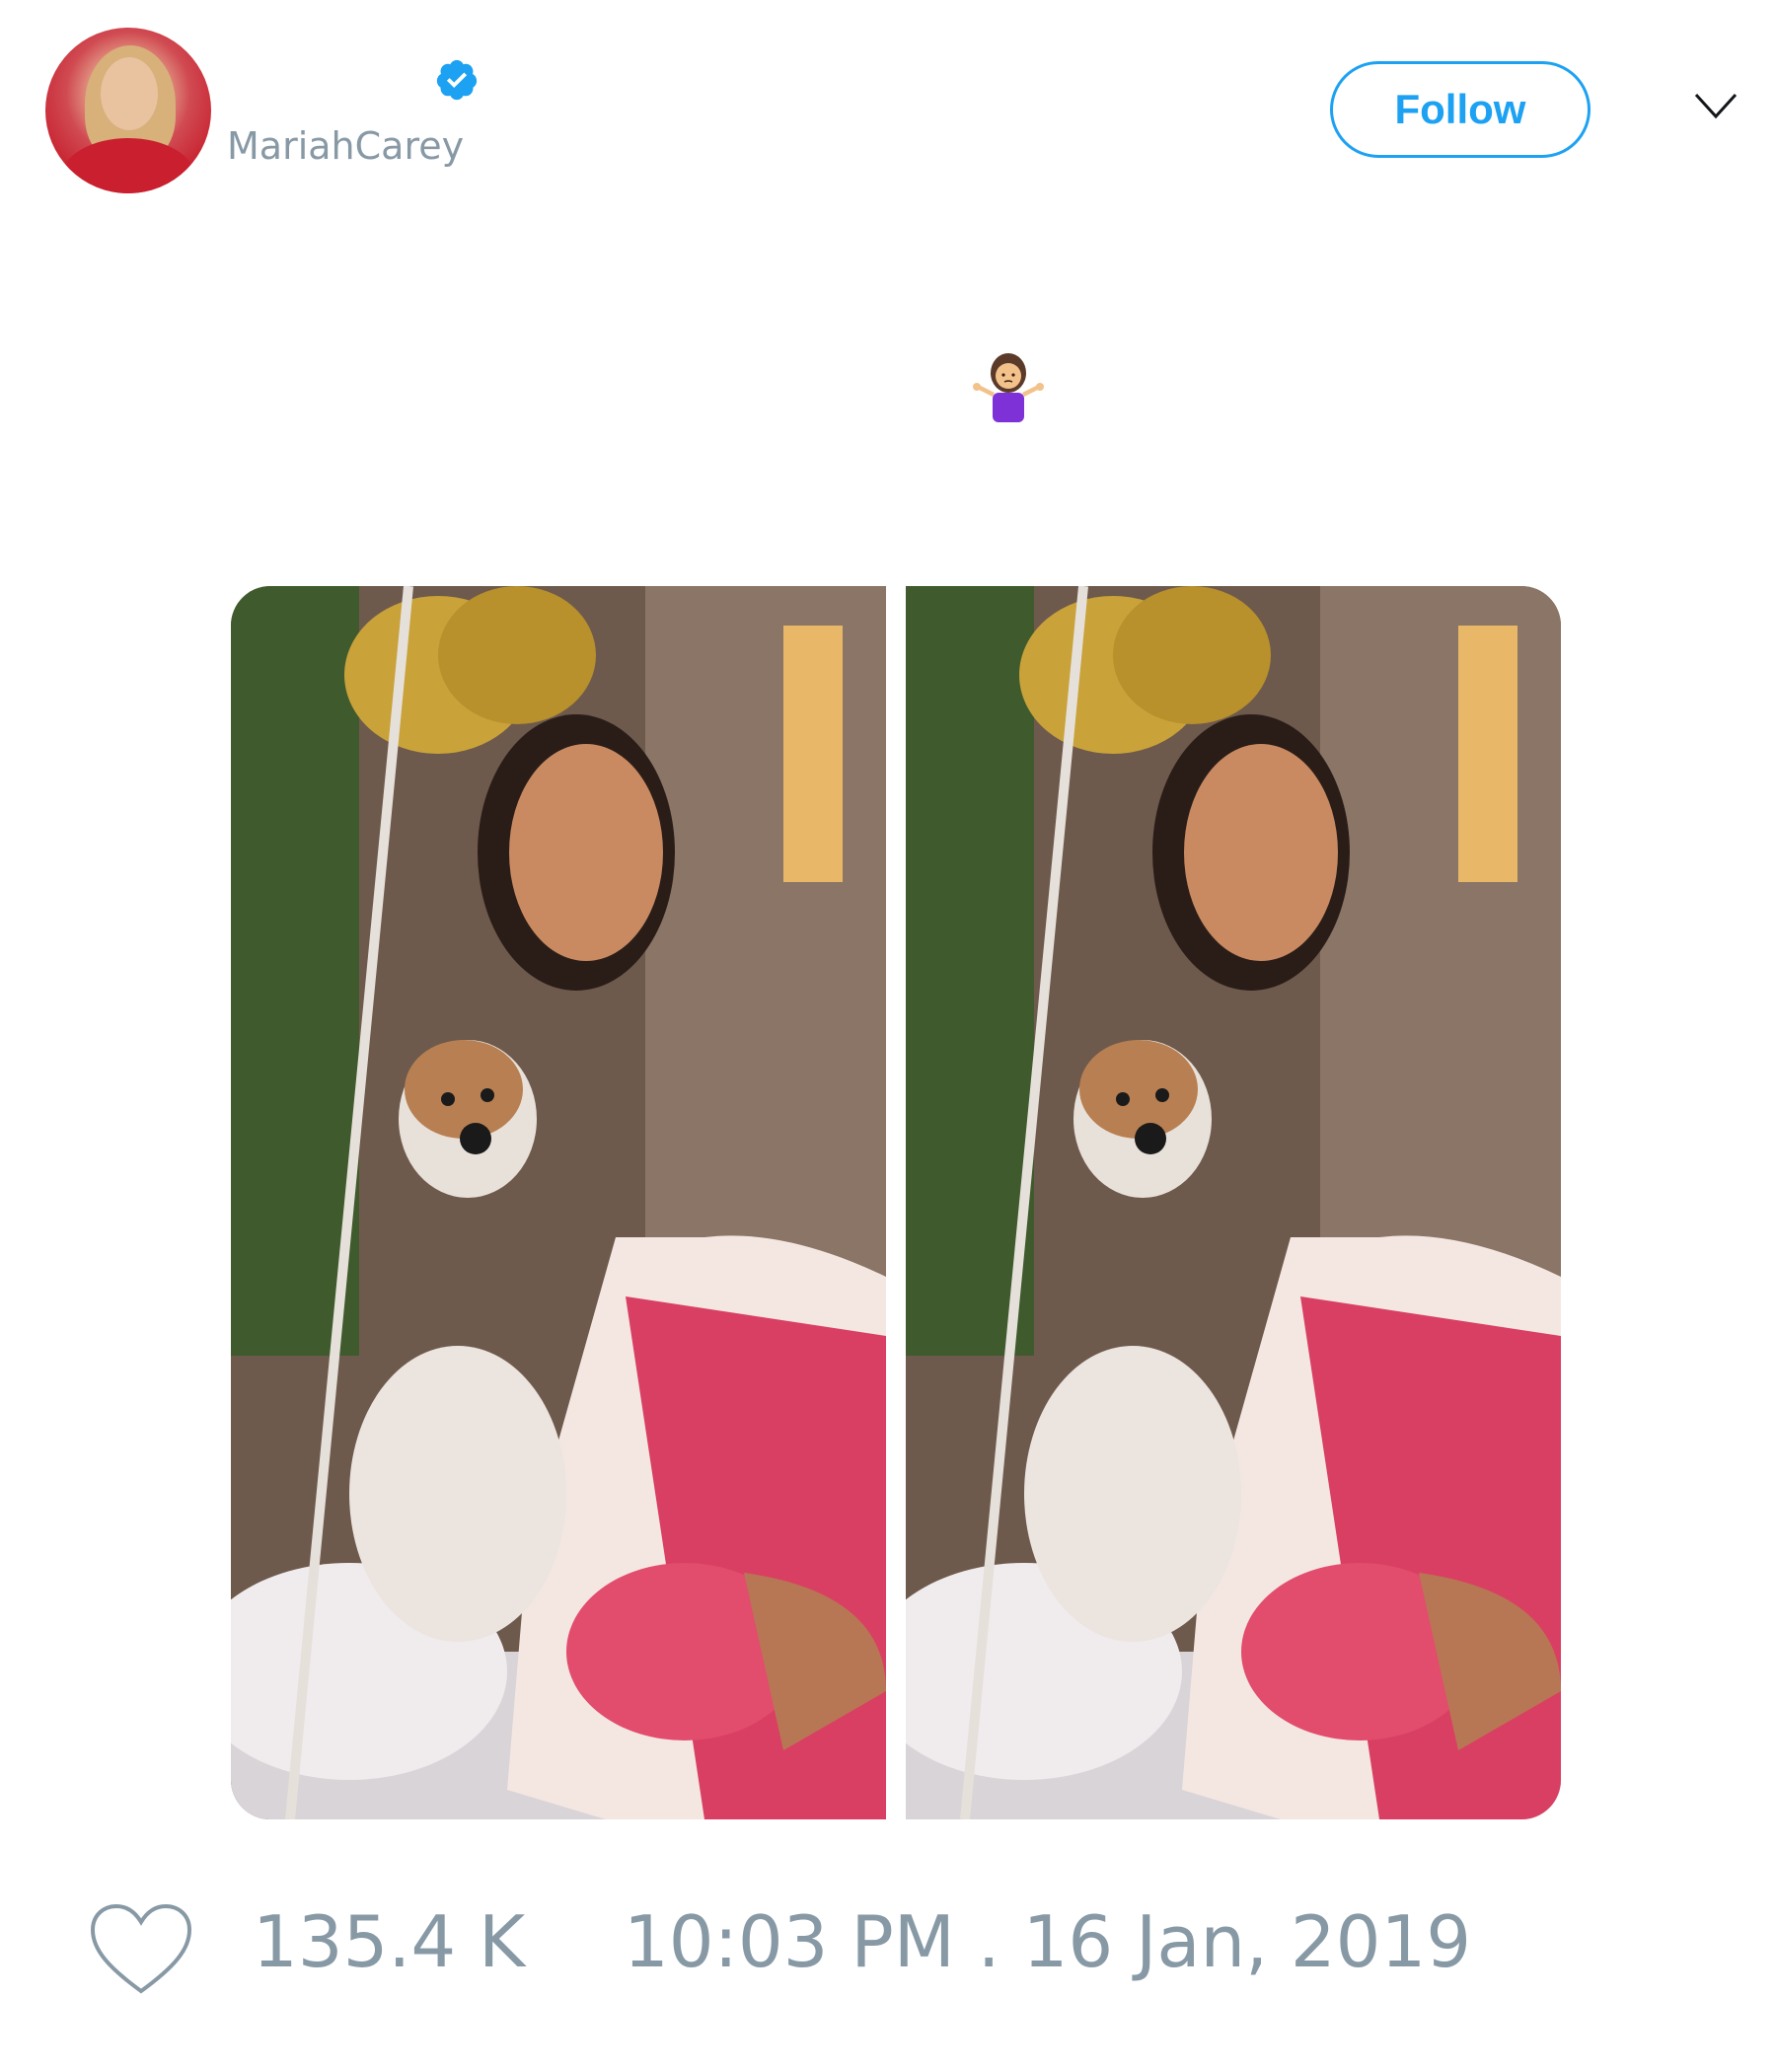 The image size is (1776, 2072). Describe the element at coordinates (128, 166) in the screenshot. I see `avatar-dress` at that location.